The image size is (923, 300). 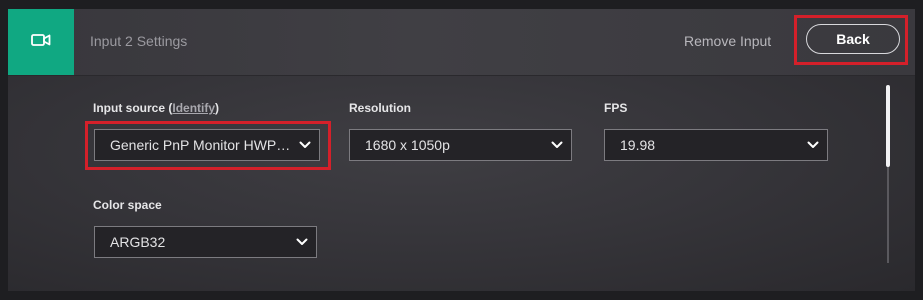 I want to click on back-button-highlight: Back, so click(x=851, y=40).